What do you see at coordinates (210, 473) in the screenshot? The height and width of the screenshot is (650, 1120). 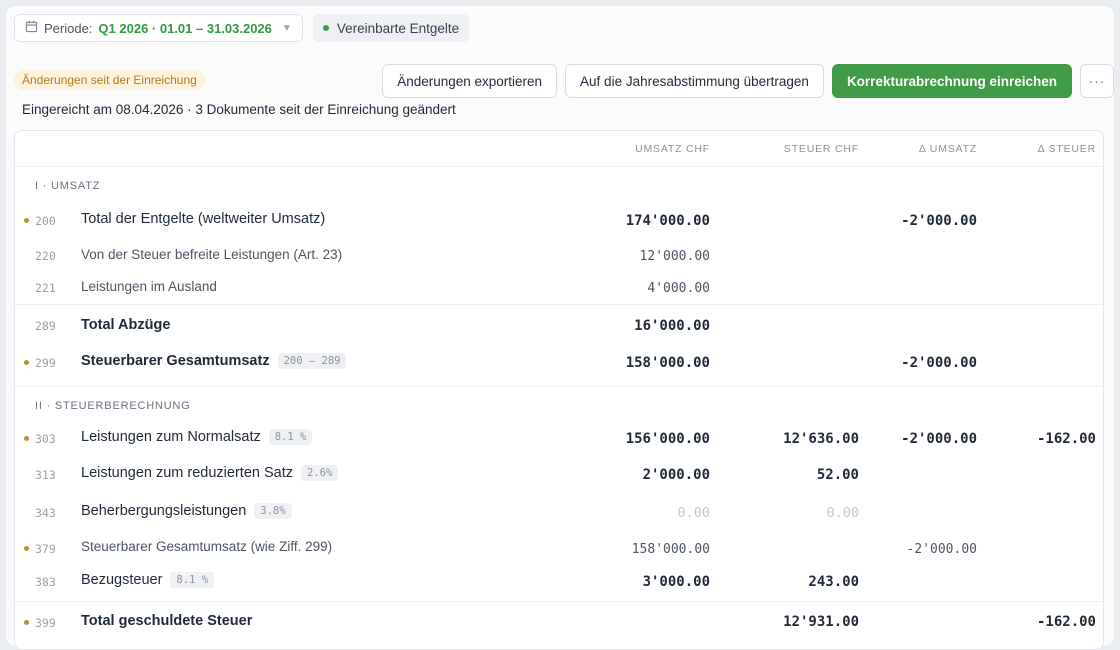 I see `row-label: Leistungen zum reduzierten Satz 2.6%` at bounding box center [210, 473].